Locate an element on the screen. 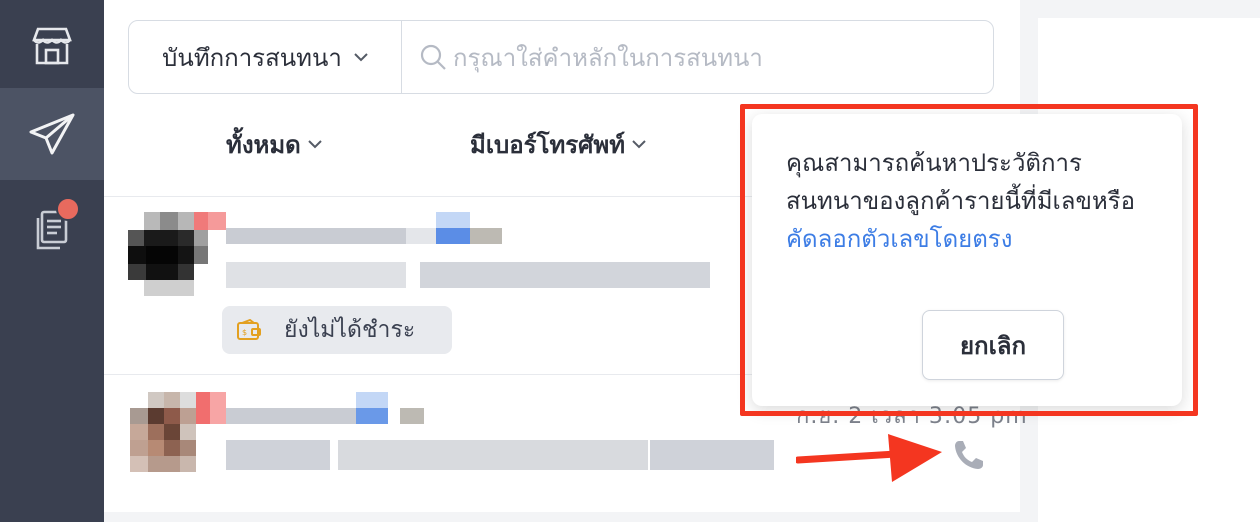 The width and height of the screenshot is (1260, 522). paper-plane-icon is located at coordinates (52, 134).